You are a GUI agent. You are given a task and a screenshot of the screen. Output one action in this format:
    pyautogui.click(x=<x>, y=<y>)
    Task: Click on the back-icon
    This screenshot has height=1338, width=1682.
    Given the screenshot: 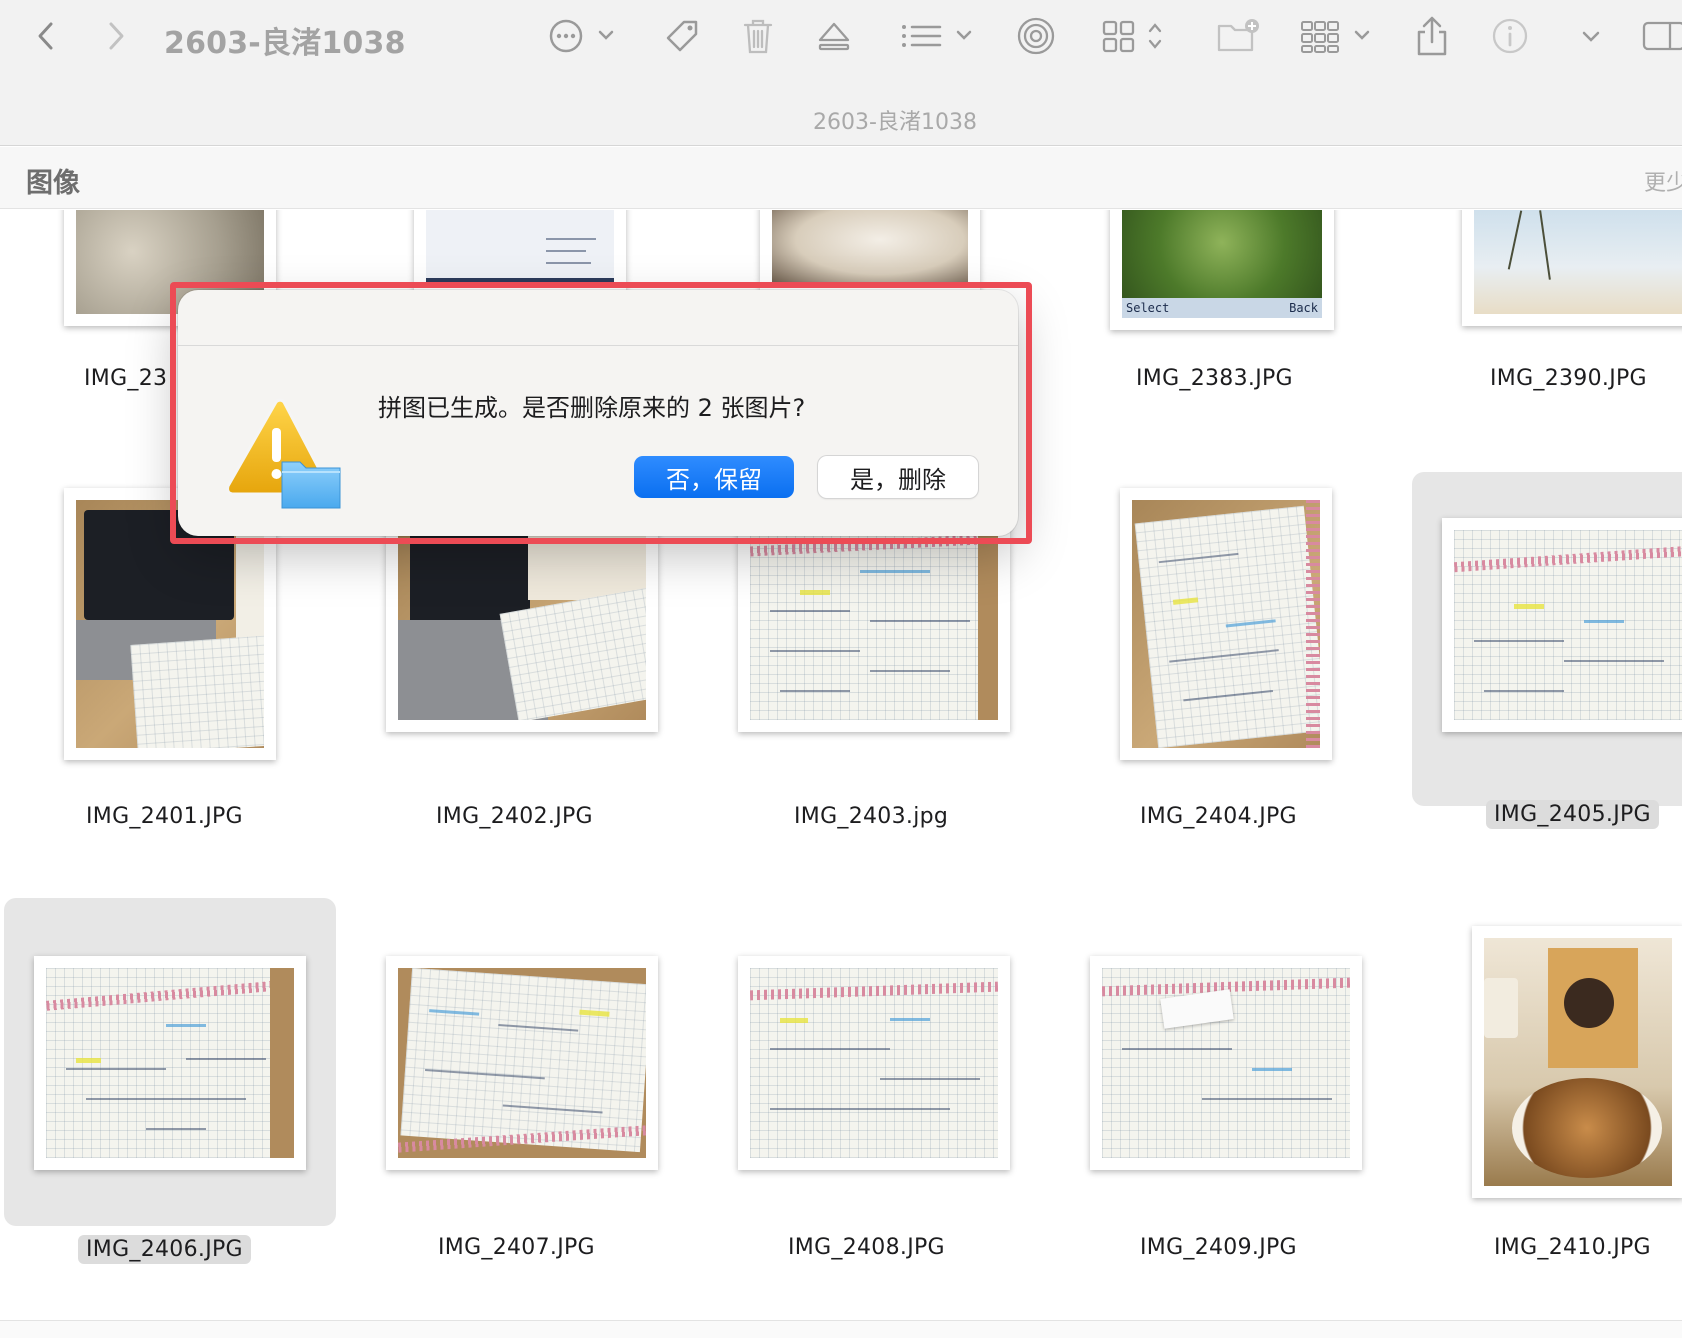 What is the action you would take?
    pyautogui.click(x=46, y=36)
    